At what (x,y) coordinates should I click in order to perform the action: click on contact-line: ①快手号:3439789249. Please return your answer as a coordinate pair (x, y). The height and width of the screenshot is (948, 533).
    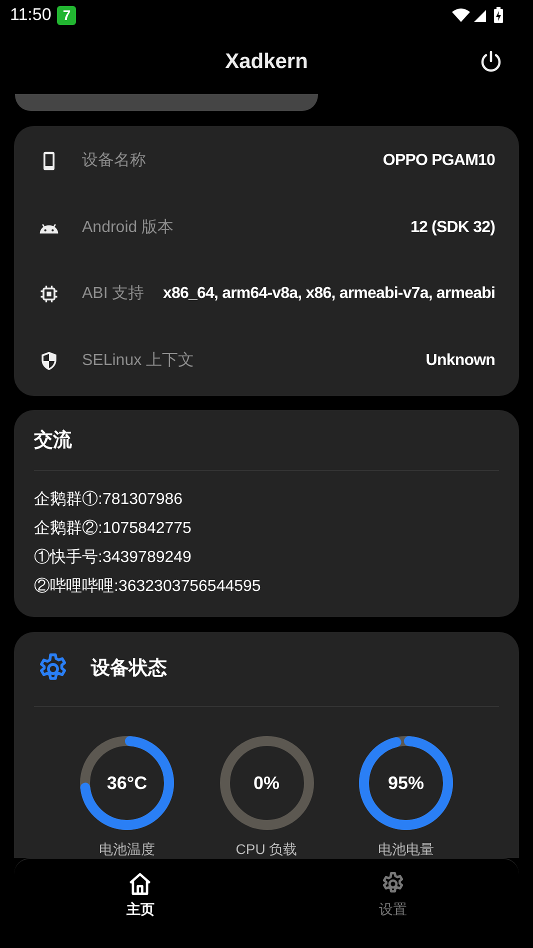
    Looking at the image, I should click on (113, 558).